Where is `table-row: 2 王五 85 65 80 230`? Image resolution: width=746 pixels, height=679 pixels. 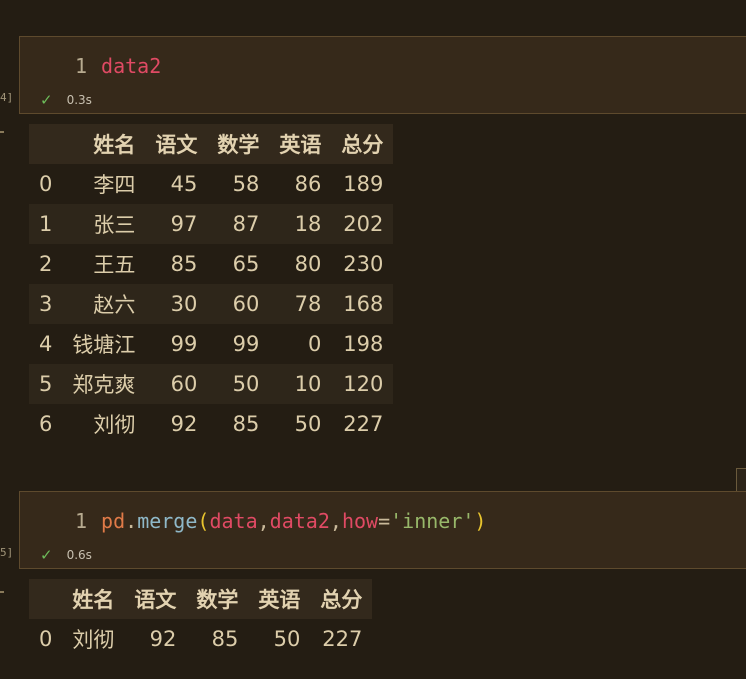
table-row: 2 王五 85 65 80 230 is located at coordinates (211, 264).